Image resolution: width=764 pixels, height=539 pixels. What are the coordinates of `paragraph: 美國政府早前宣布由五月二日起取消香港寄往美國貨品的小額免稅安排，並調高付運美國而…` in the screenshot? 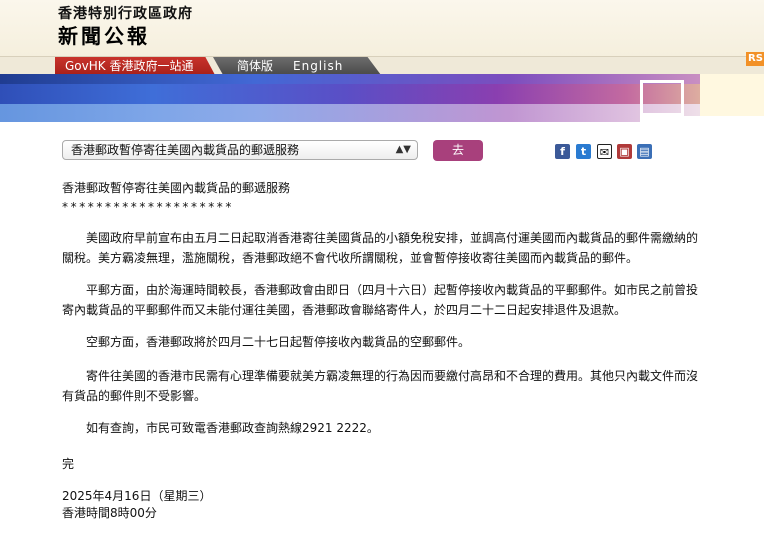 It's located at (380, 248).